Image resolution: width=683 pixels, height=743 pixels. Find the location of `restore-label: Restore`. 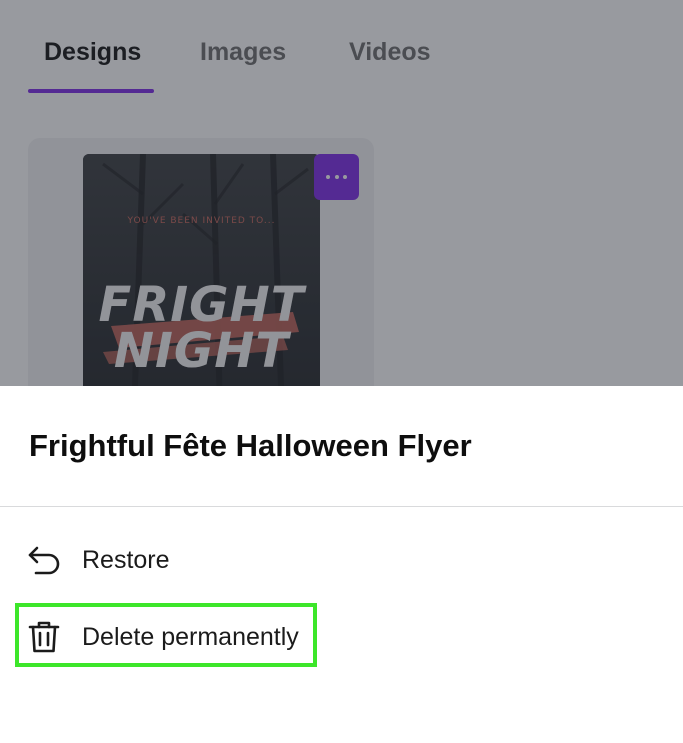

restore-label: Restore is located at coordinates (126, 560).